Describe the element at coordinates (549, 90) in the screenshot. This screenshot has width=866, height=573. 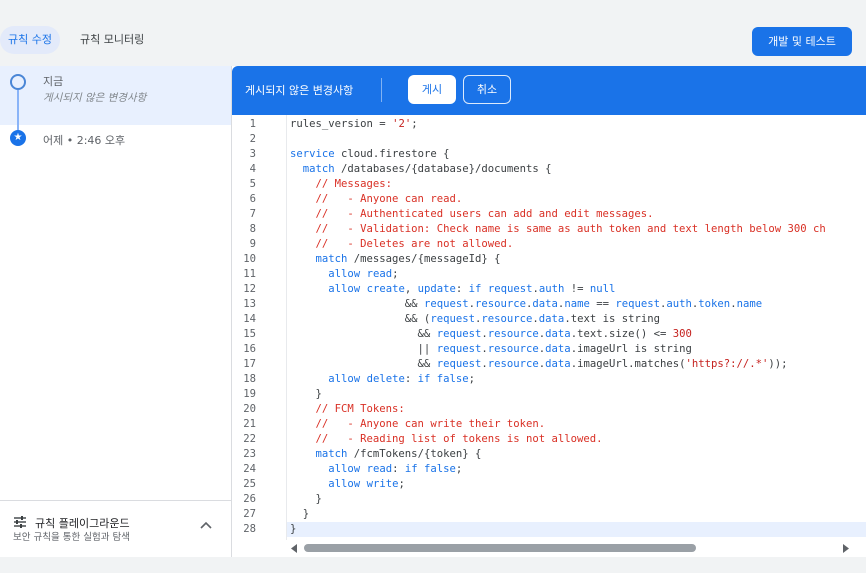
I see `editor-header: 게시되지 않은 변경사항 게시 취소` at that location.